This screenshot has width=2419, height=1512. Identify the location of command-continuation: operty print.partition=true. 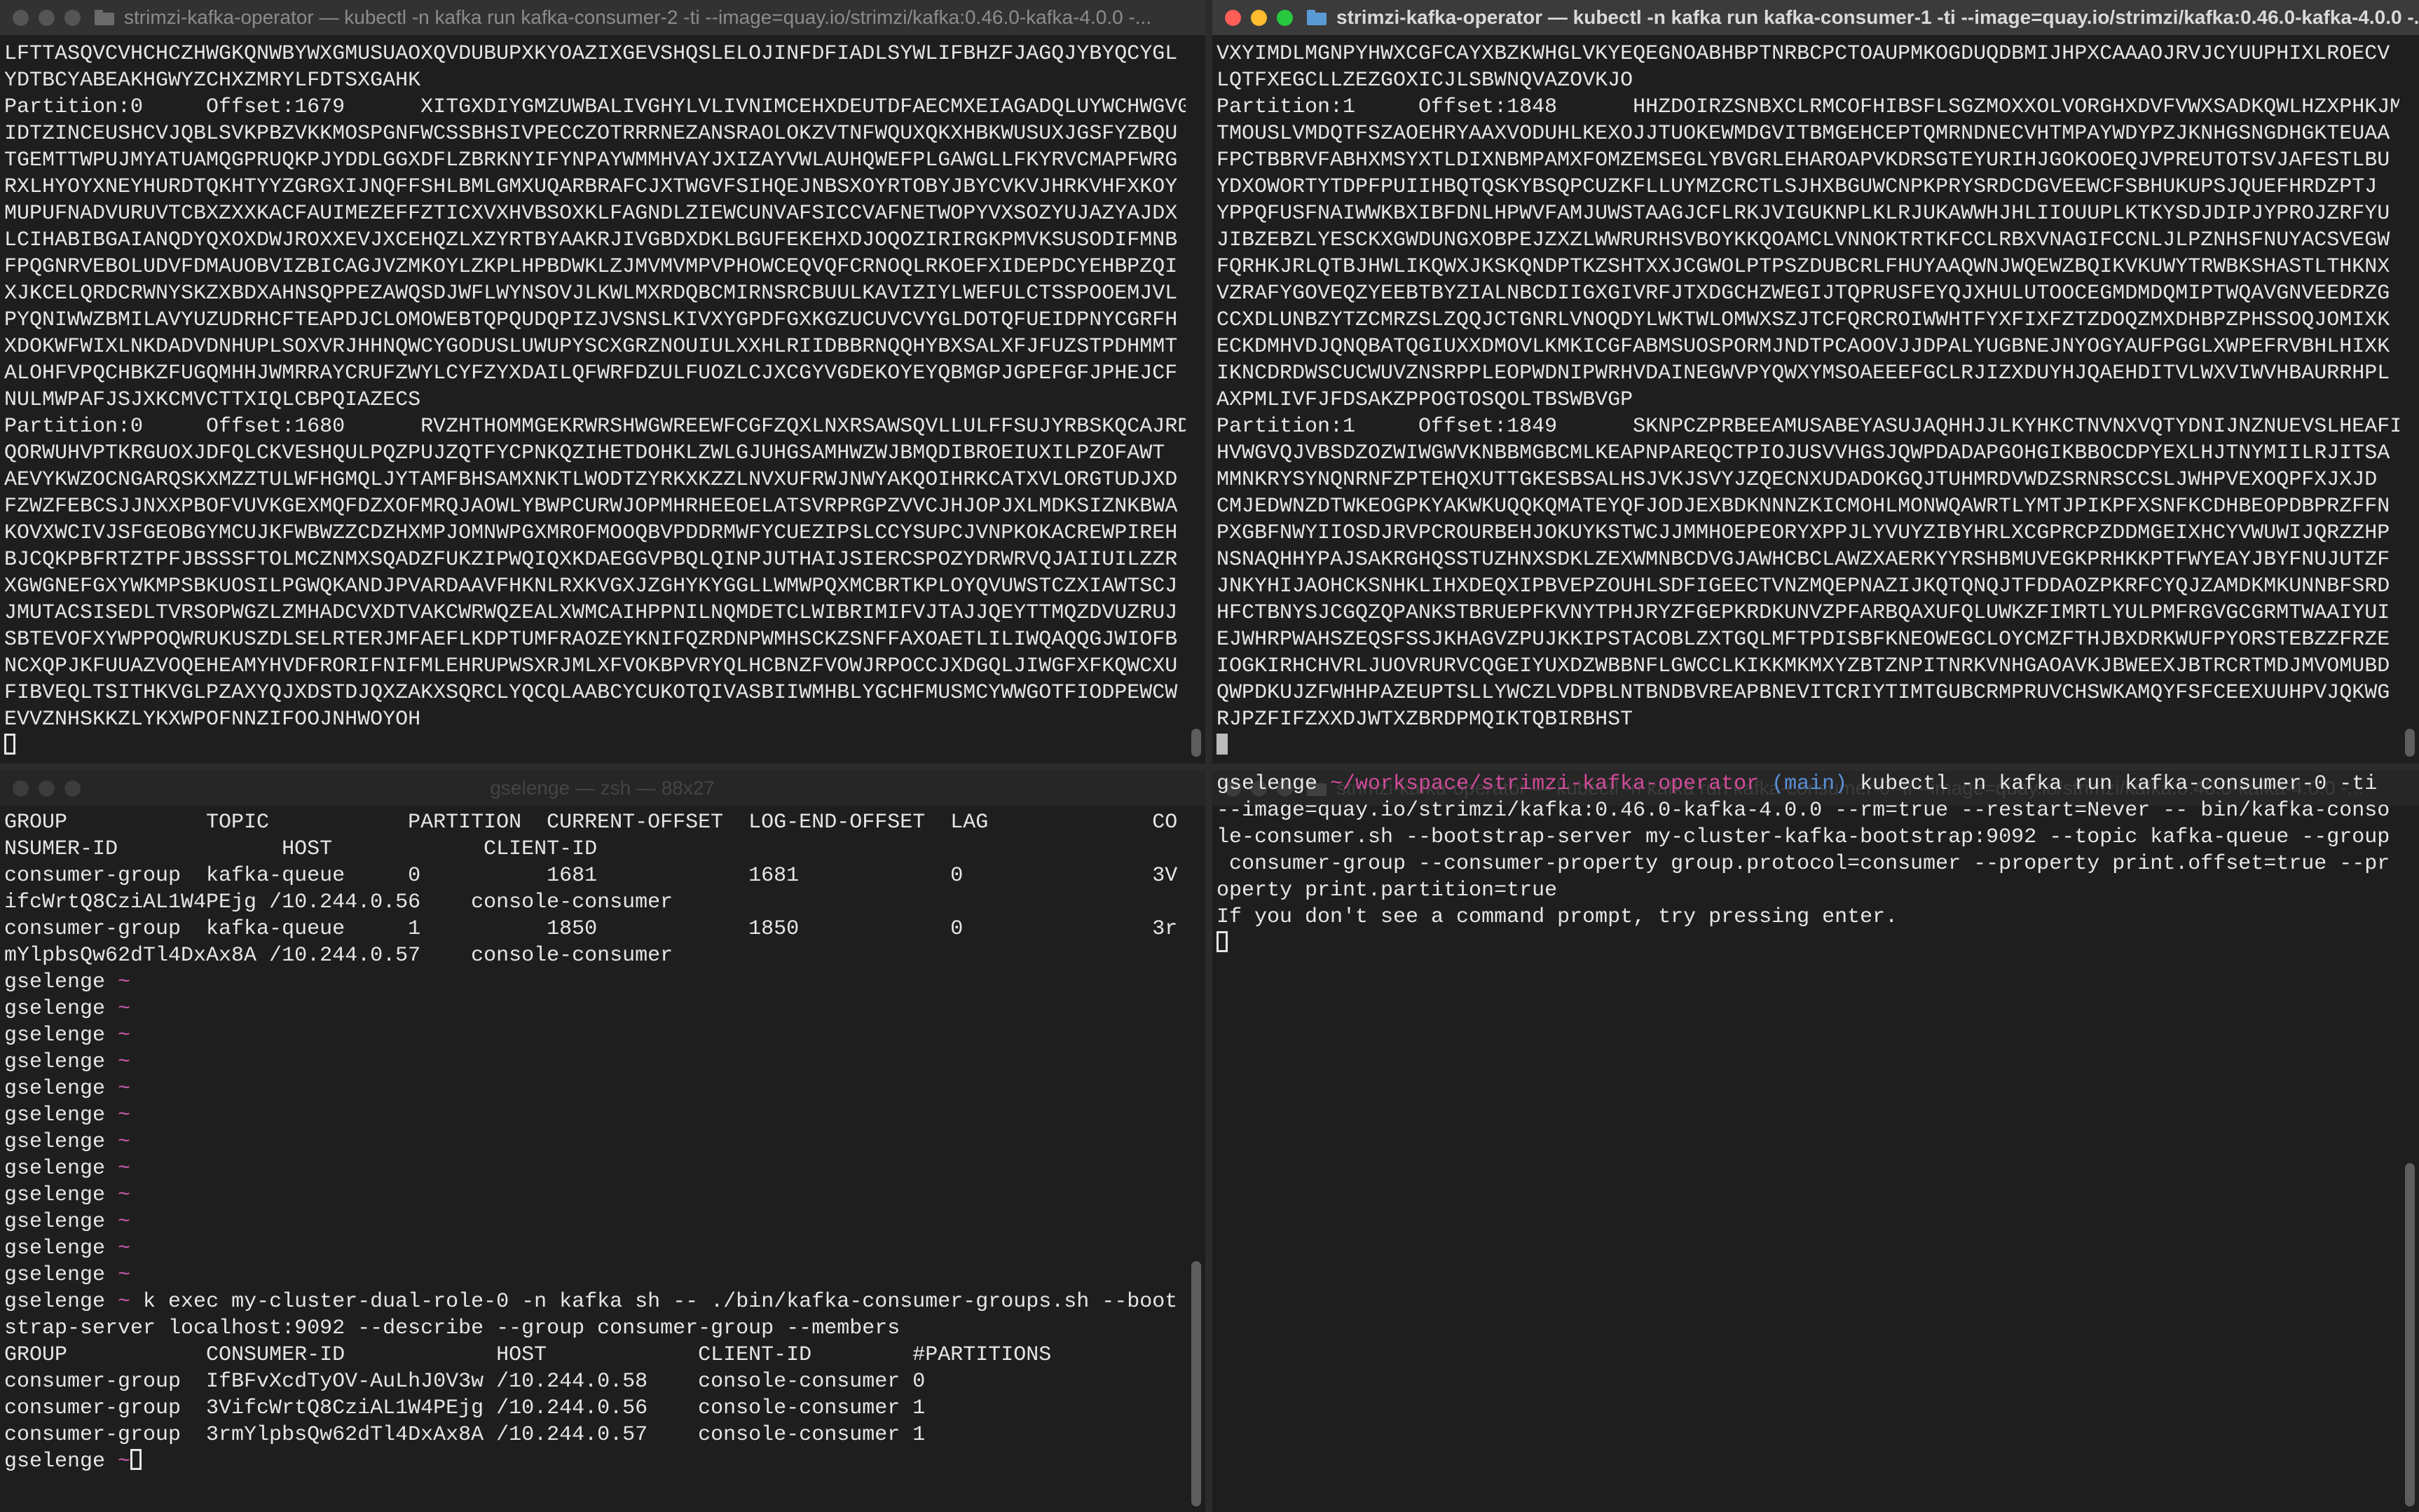
(1387, 891).